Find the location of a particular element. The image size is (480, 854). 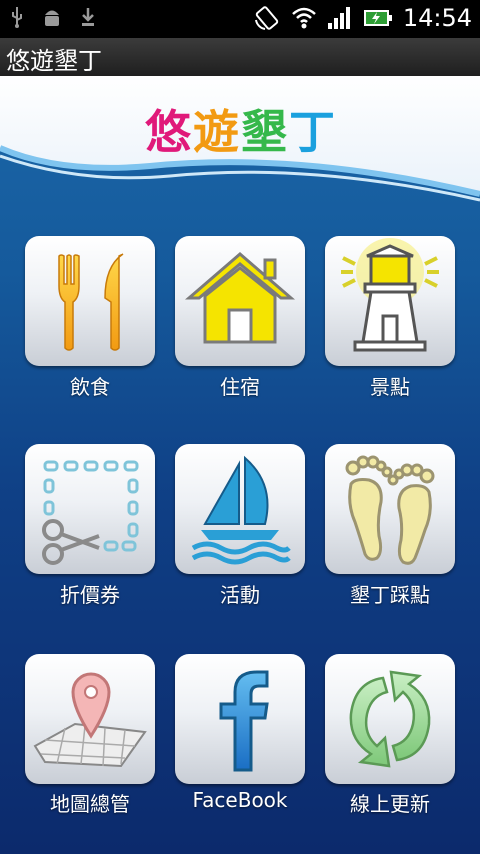

map-pin-icon is located at coordinates (90, 720).